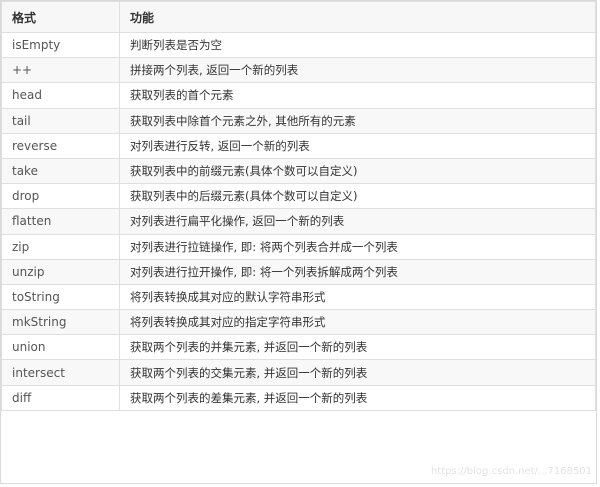 Image resolution: width=600 pixels, height=487 pixels. I want to click on function-cell: 对列表进行扁平化操作, 返回一个新的列表, so click(357, 221).